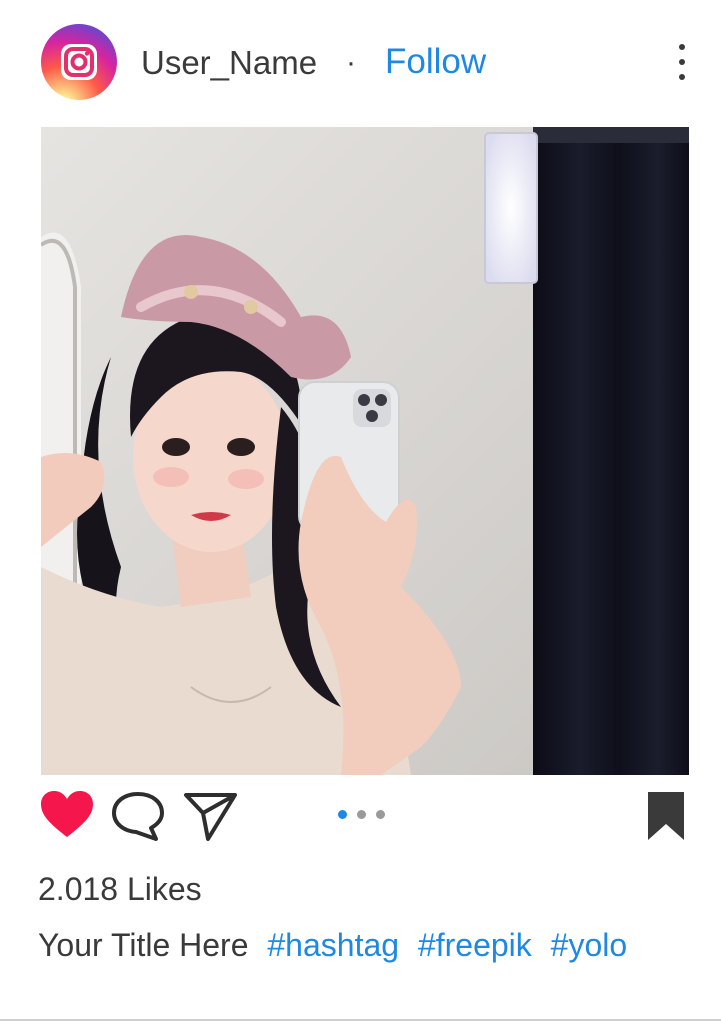 The image size is (721, 1024). What do you see at coordinates (360, 1020) in the screenshot?
I see `divider` at bounding box center [360, 1020].